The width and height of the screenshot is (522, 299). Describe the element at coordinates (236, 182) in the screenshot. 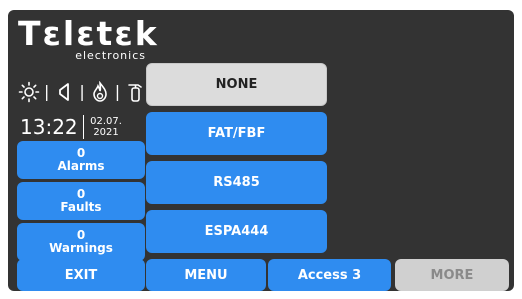

I see `option-rs485-button: RS485` at that location.